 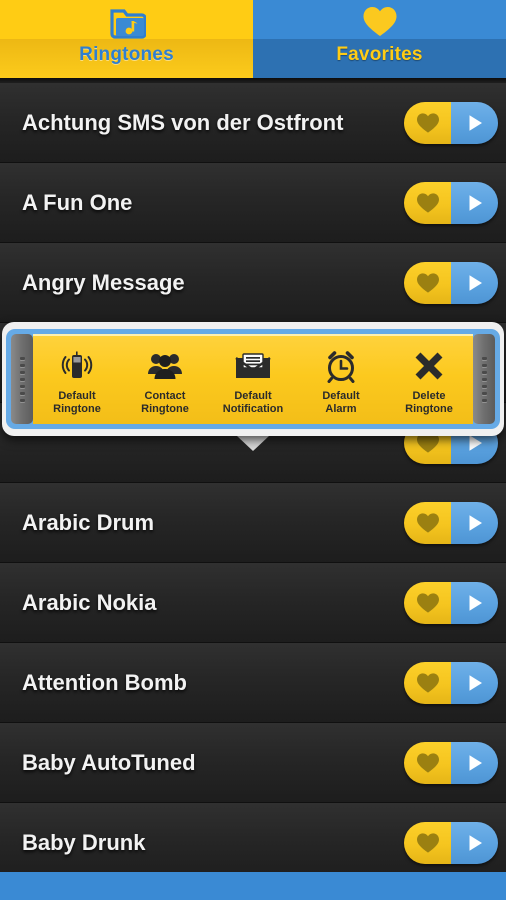 I want to click on tab-bar: Ringtones Favorites, so click(x=253, y=39).